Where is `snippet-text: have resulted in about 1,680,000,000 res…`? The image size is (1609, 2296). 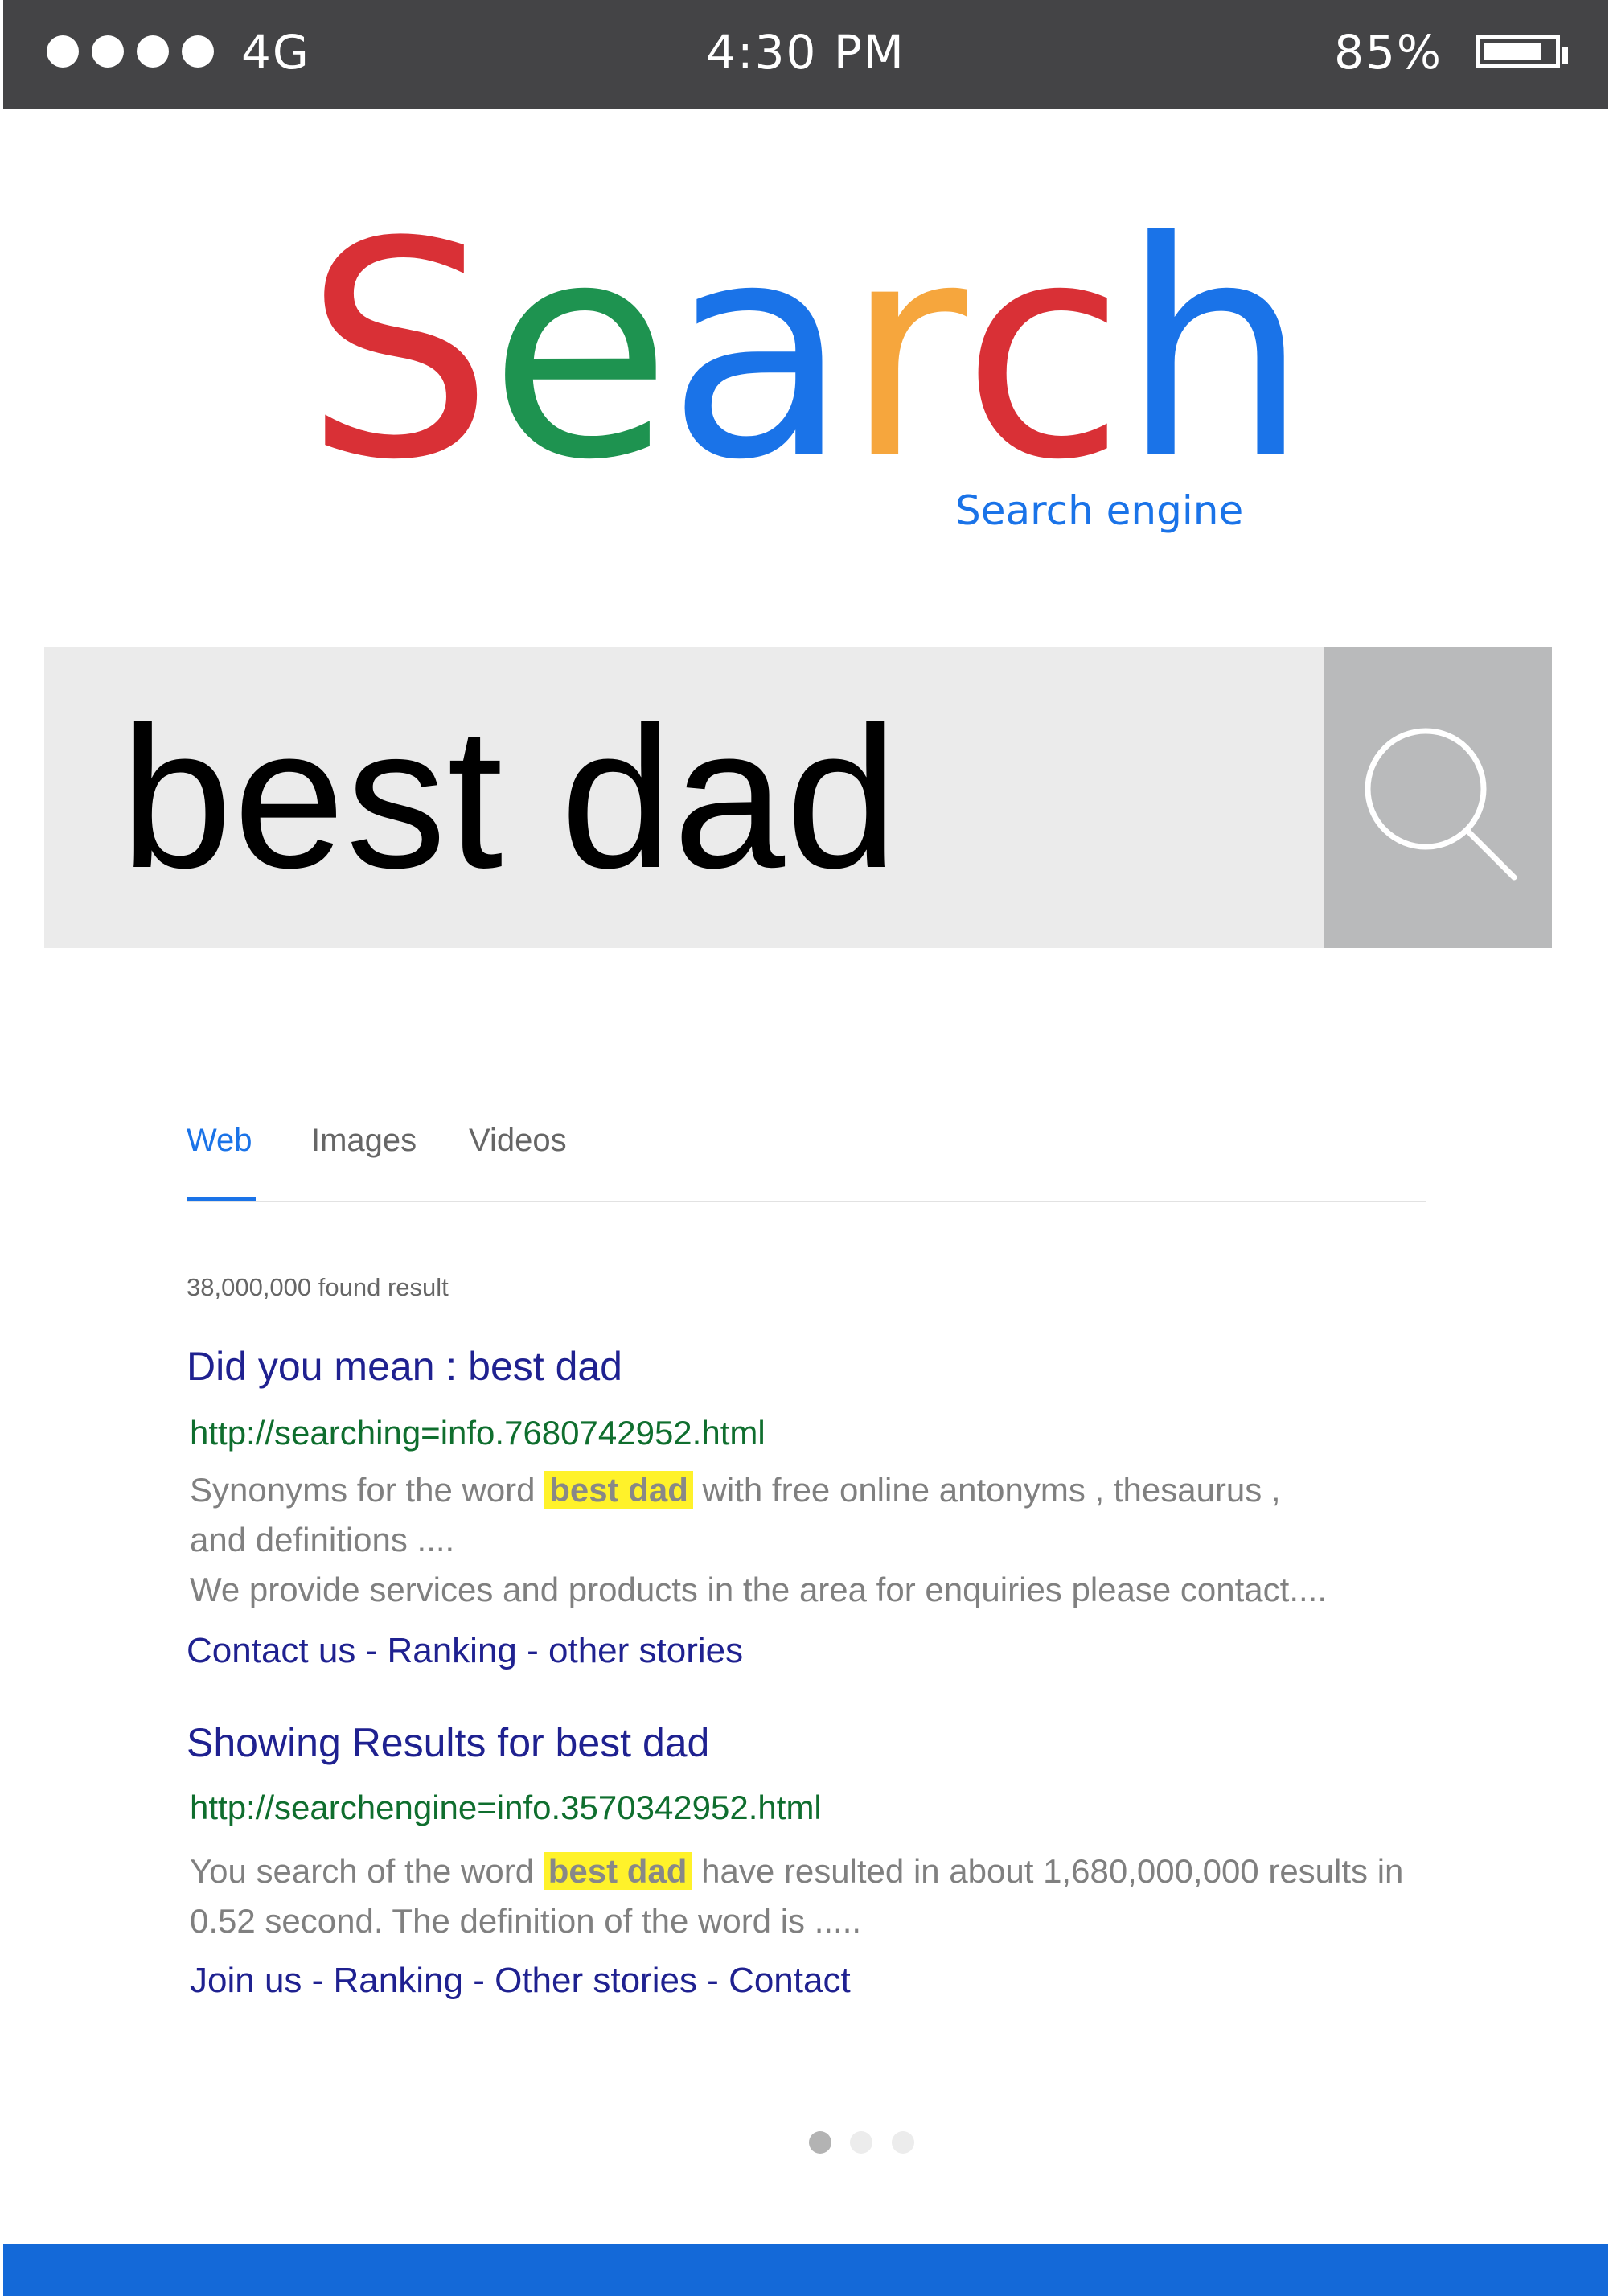 snippet-text: have resulted in about 1,680,000,000 res… is located at coordinates (1048, 1871).